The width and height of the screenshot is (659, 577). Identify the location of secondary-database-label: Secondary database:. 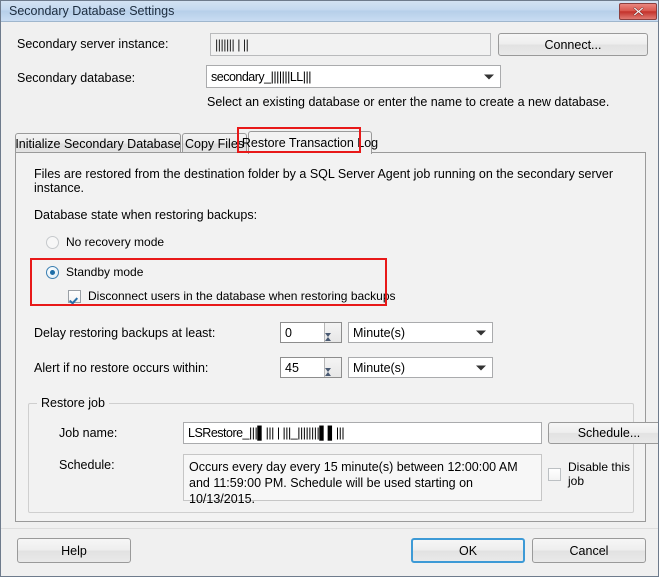
(76, 78).